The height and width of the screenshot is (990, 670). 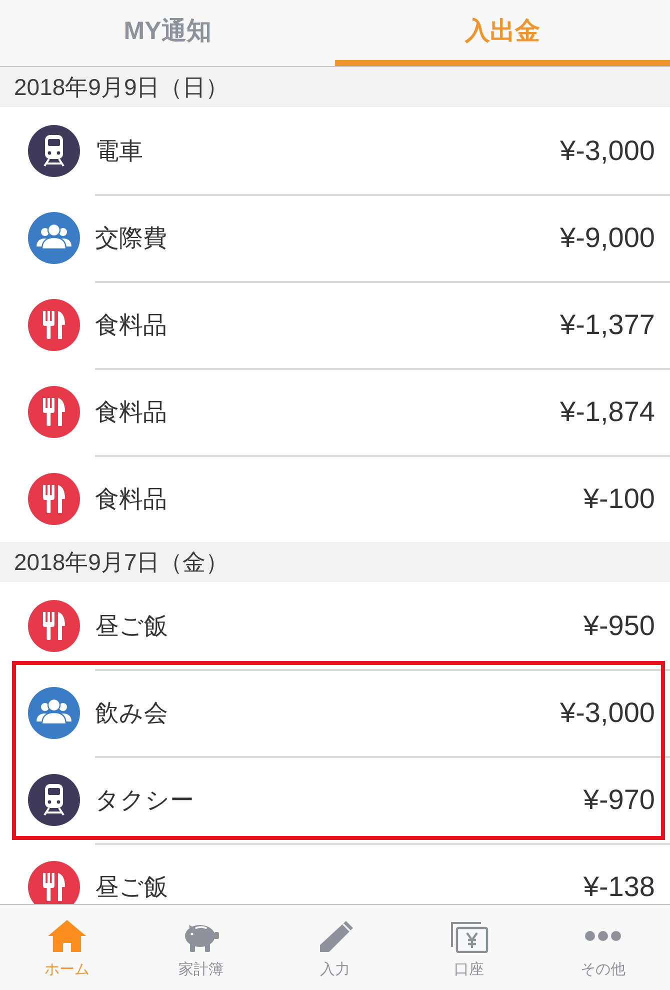 I want to click on amount: ¥-138, so click(x=619, y=886).